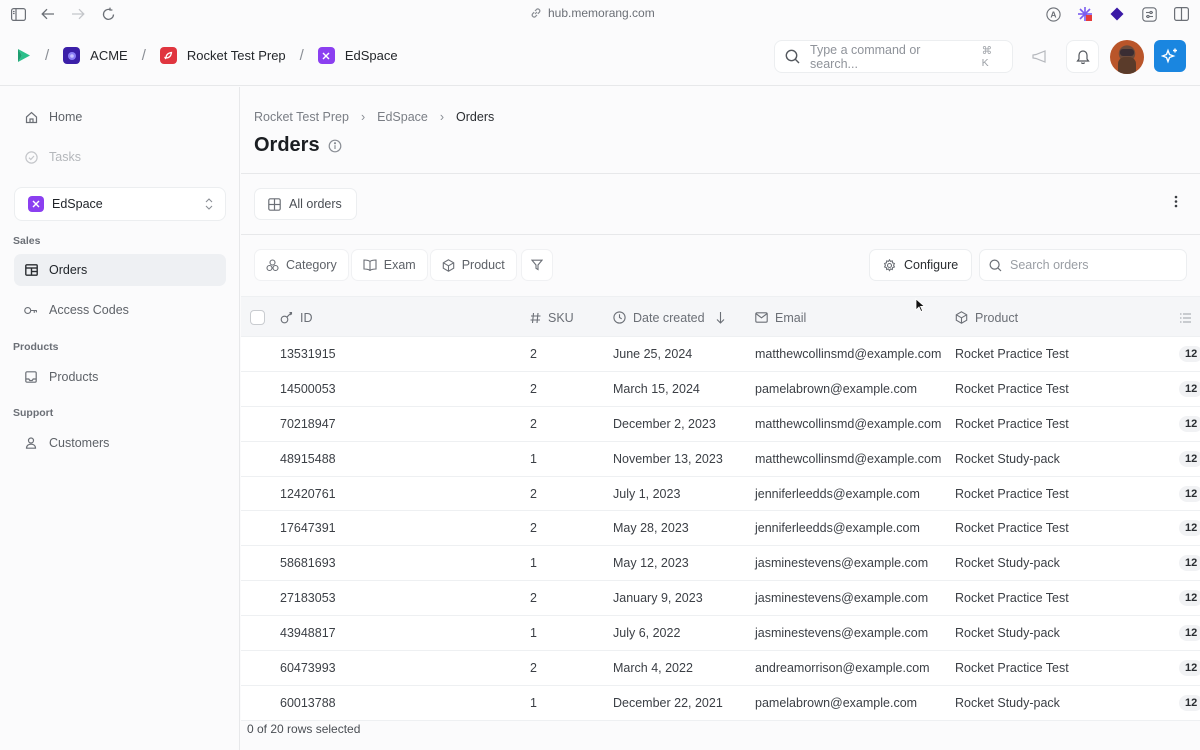  What do you see at coordinates (120, 377) in the screenshot?
I see `sidebar-item-products: Products` at bounding box center [120, 377].